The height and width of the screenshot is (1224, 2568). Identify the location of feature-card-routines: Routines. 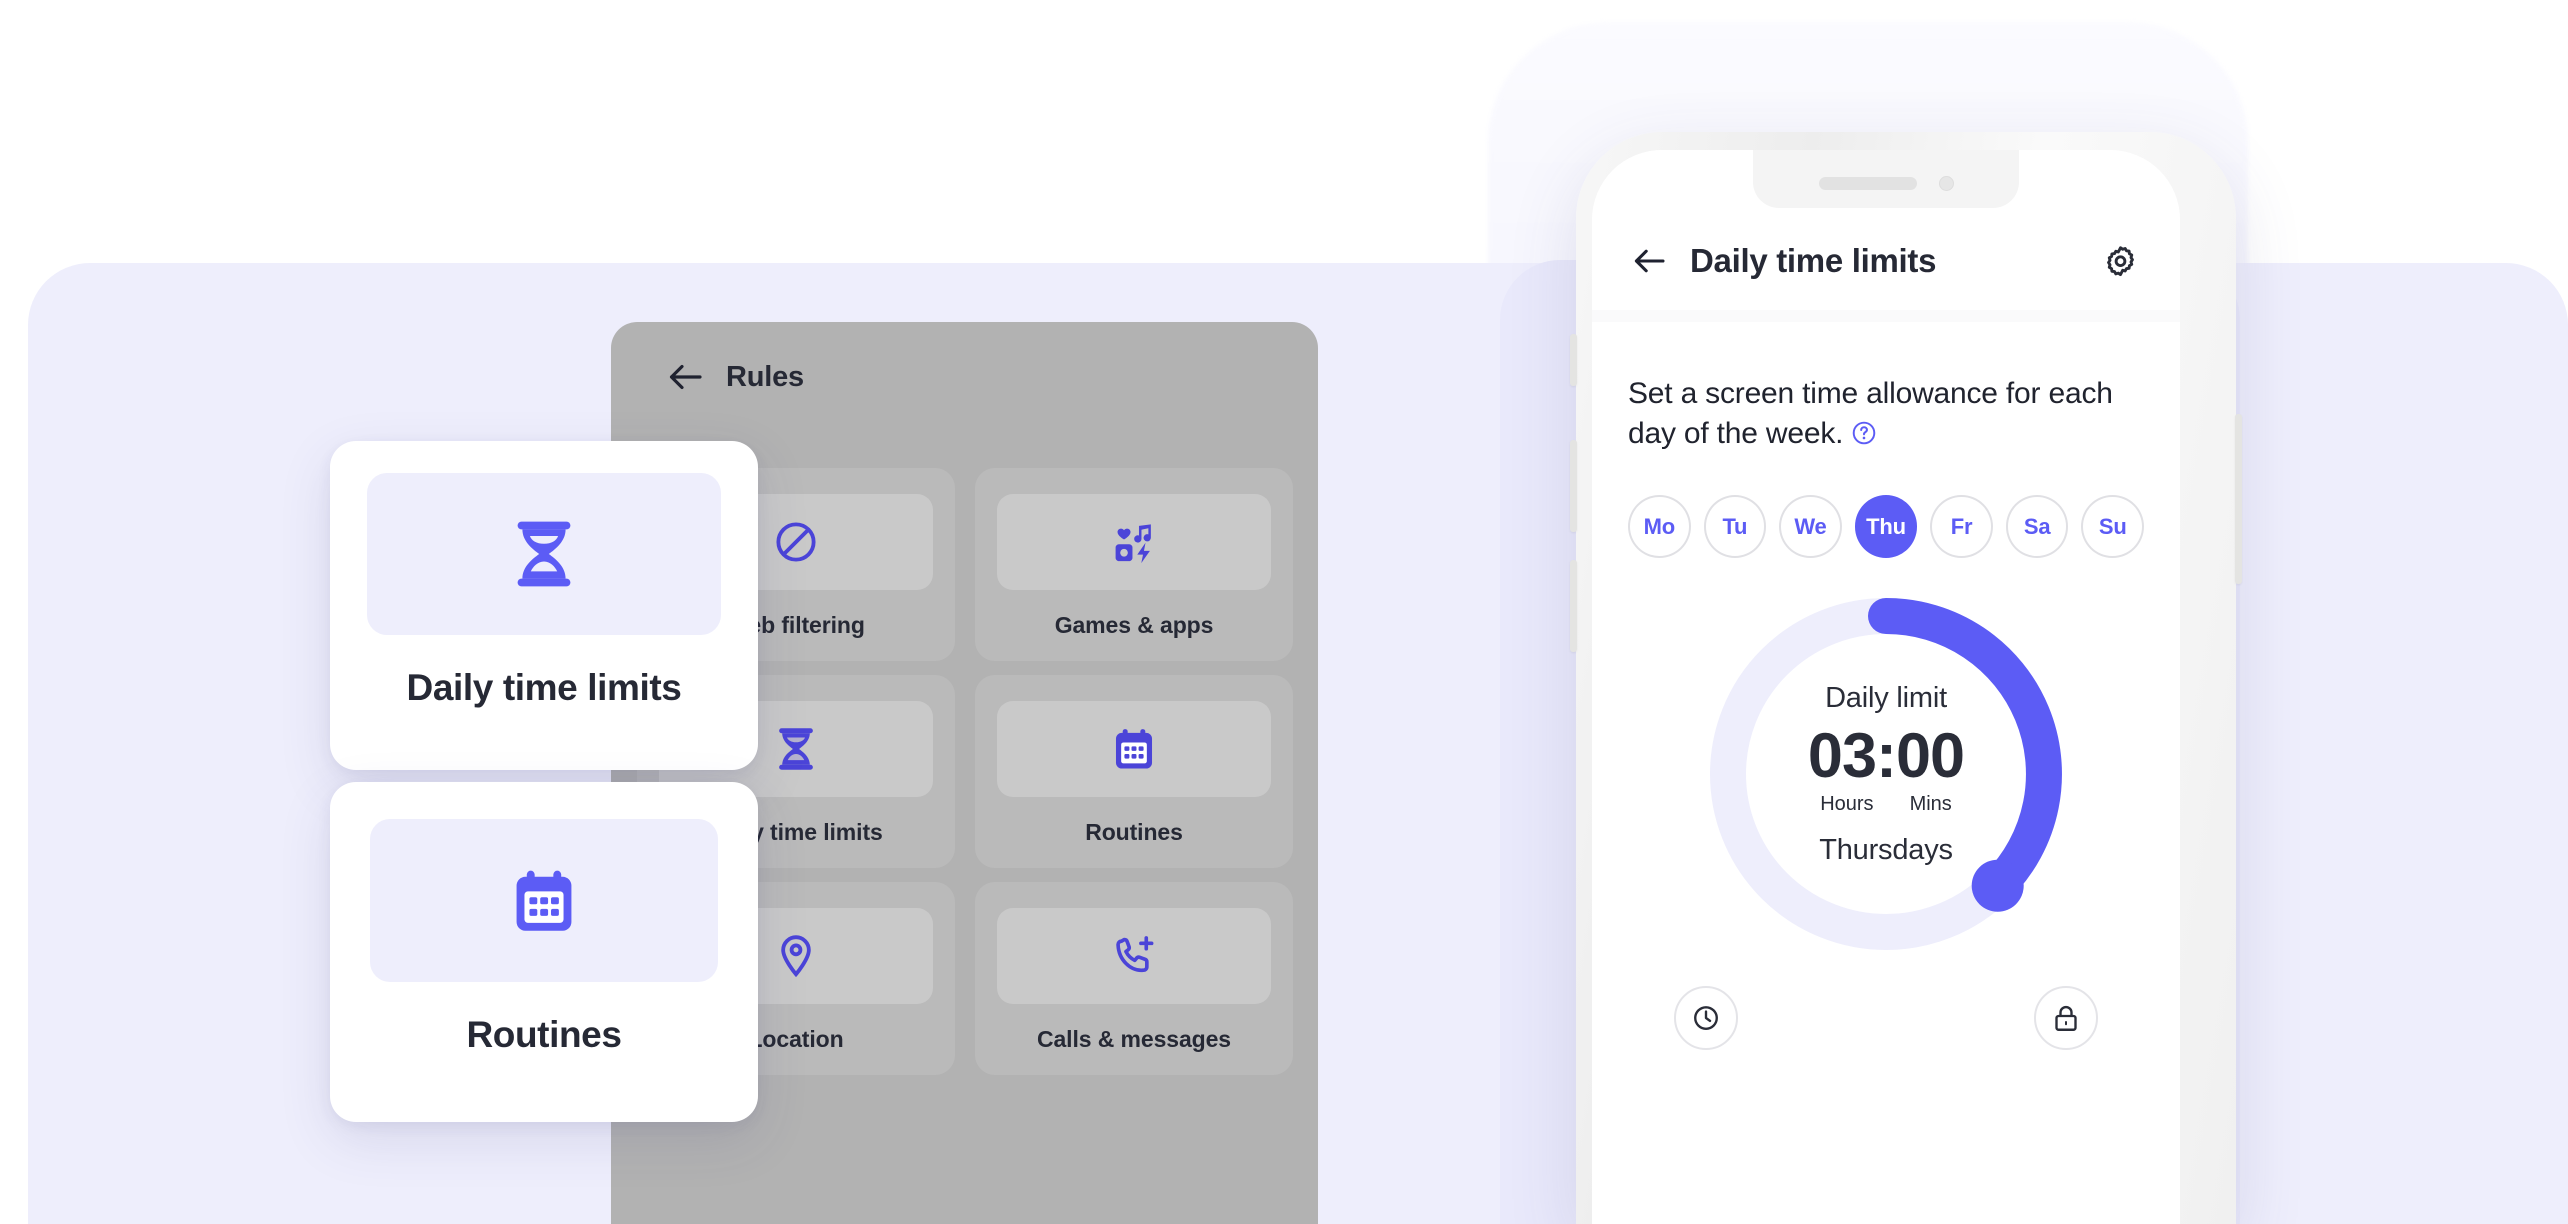
(544, 952).